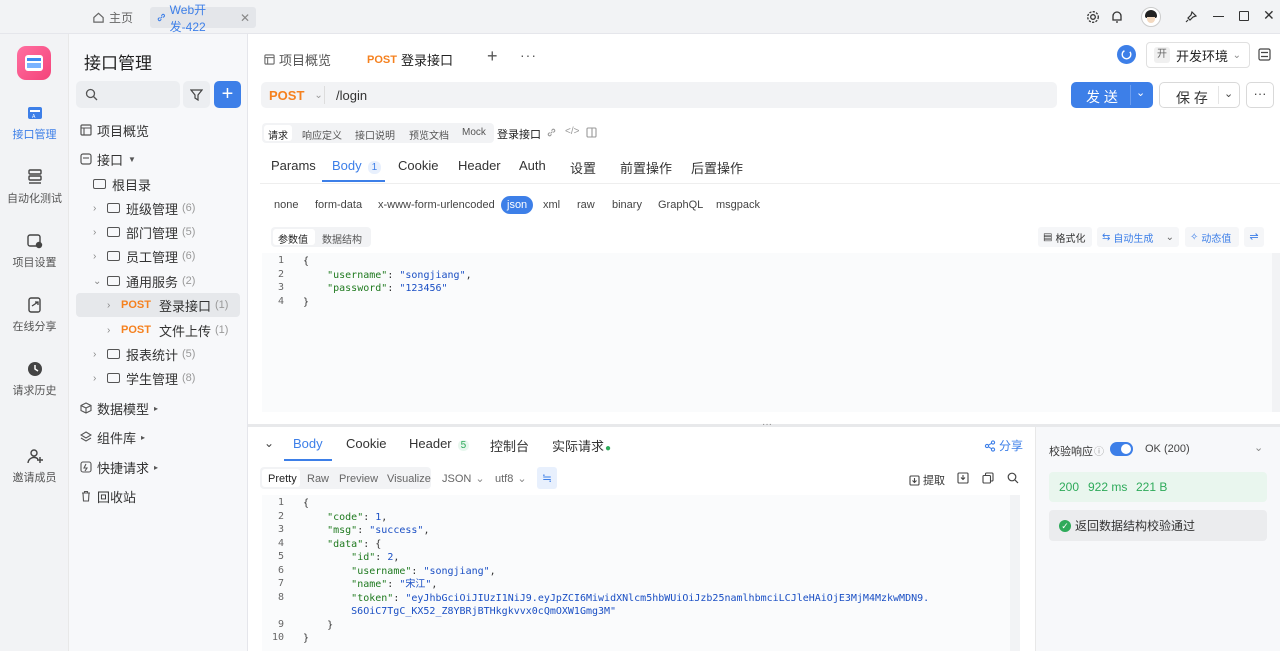 The image size is (1280, 651). I want to click on body-type-json: json, so click(517, 205).